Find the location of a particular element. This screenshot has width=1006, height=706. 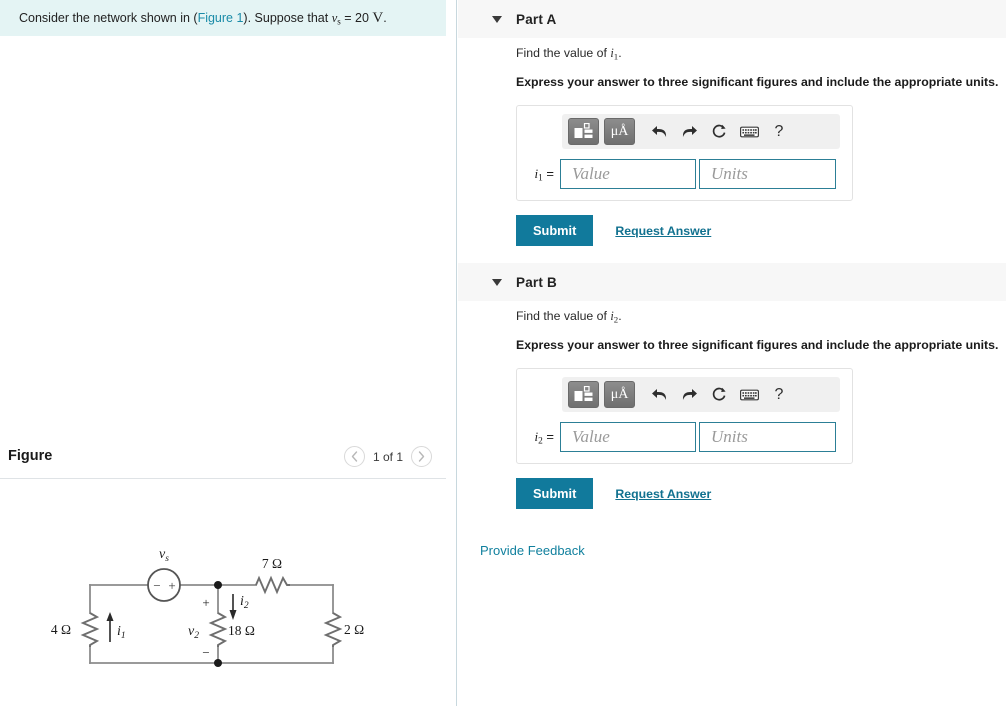

part-a-value-input: Value is located at coordinates (628, 174).